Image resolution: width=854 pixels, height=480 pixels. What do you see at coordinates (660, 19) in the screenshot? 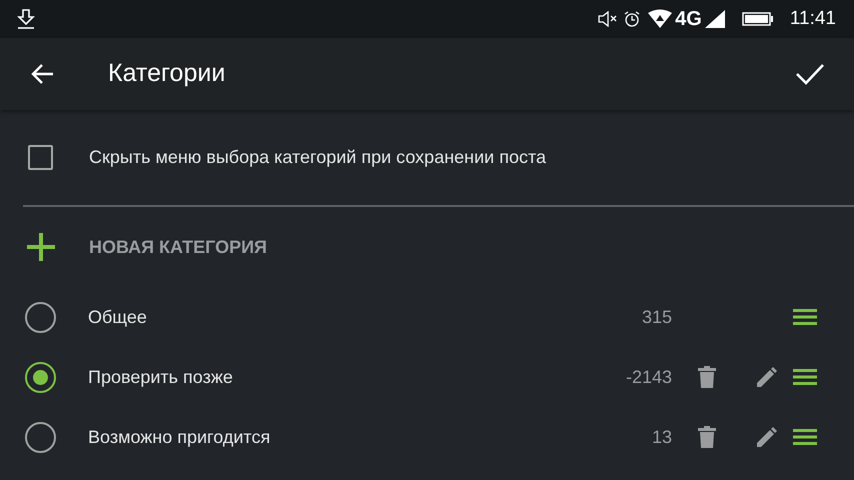
I see `wifi-icon` at bounding box center [660, 19].